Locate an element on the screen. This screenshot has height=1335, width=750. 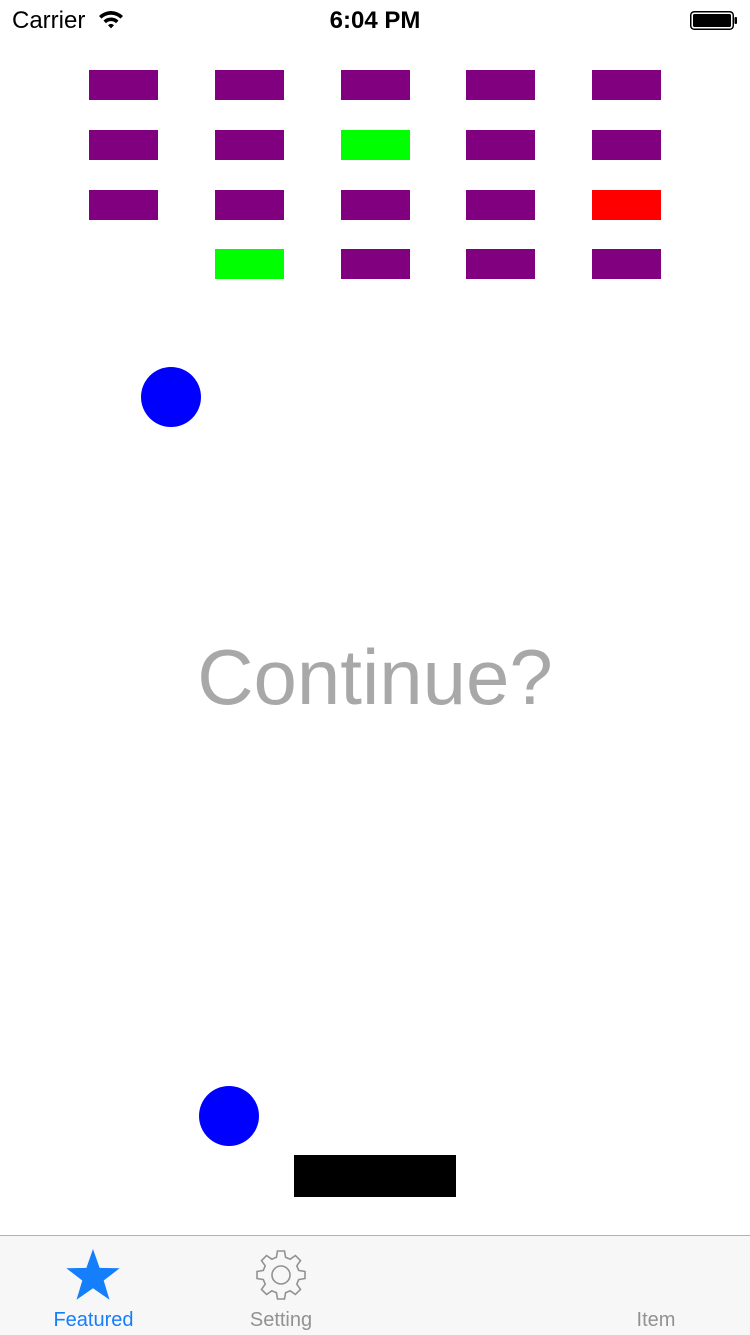
tab-setting: Setting is located at coordinates (281, 1285).